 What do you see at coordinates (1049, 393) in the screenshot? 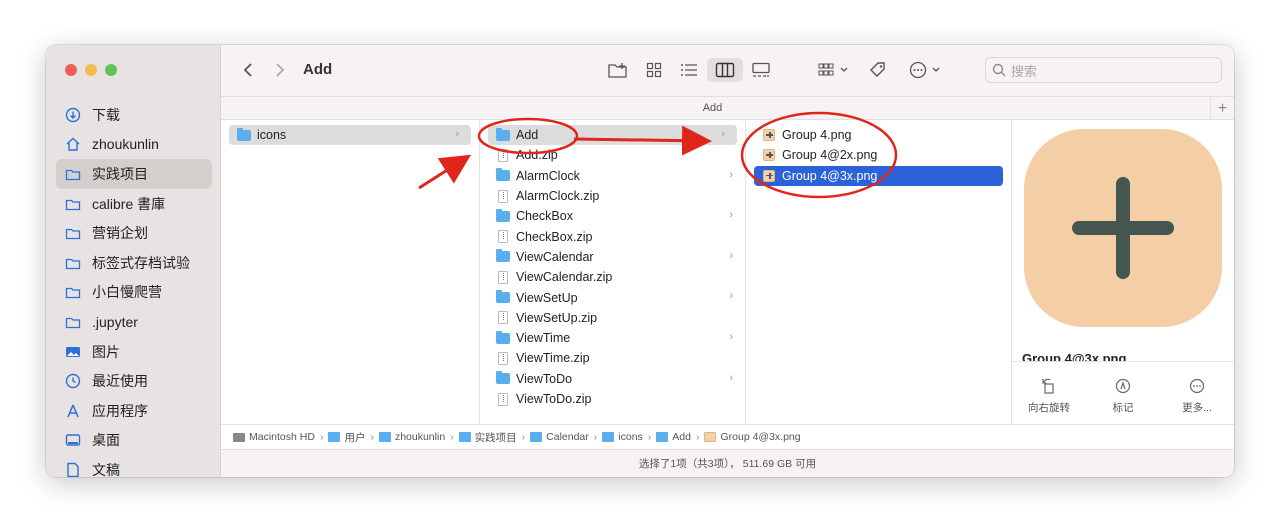
I see `rotate-right-button: 向右旋转` at bounding box center [1049, 393].